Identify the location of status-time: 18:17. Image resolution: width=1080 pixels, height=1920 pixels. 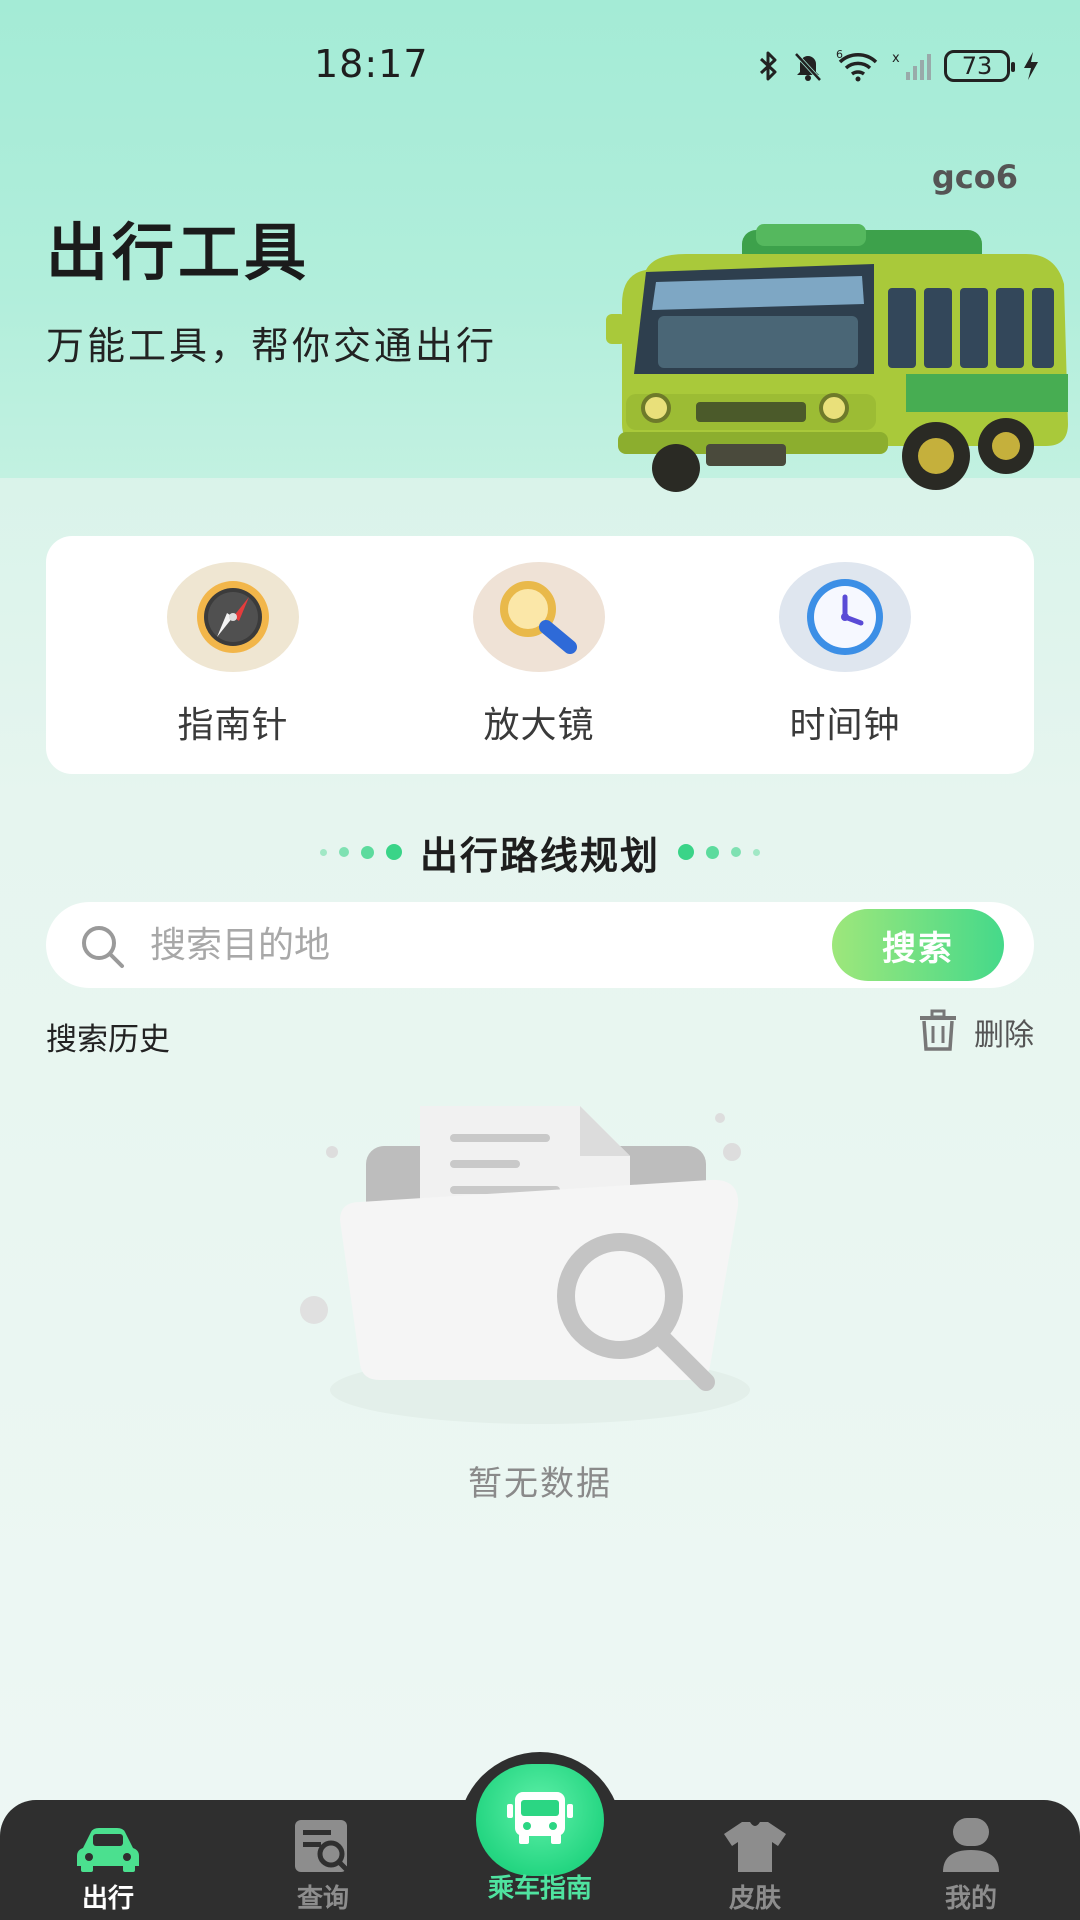
(371, 64).